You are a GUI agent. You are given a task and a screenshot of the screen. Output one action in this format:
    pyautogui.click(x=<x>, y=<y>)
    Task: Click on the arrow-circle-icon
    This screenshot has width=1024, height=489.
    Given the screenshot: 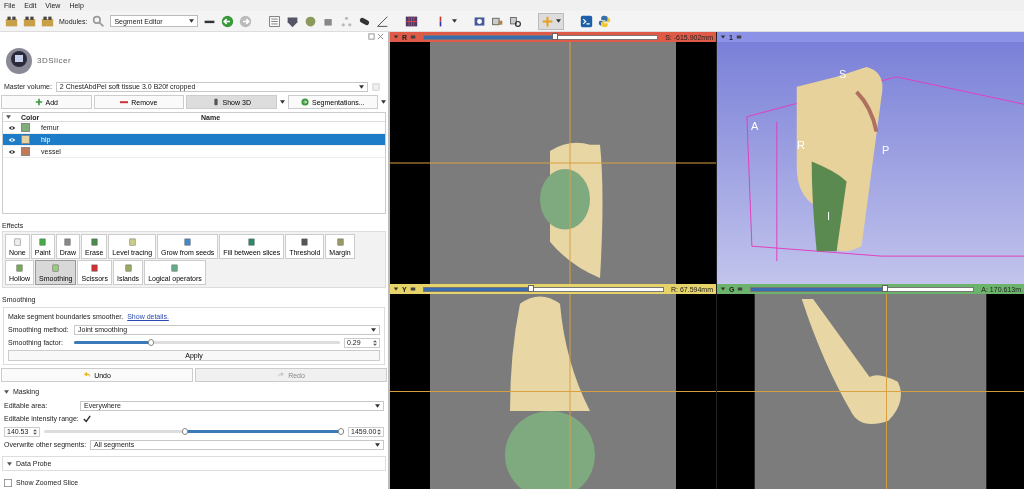 What is the action you would take?
    pyautogui.click(x=305, y=102)
    